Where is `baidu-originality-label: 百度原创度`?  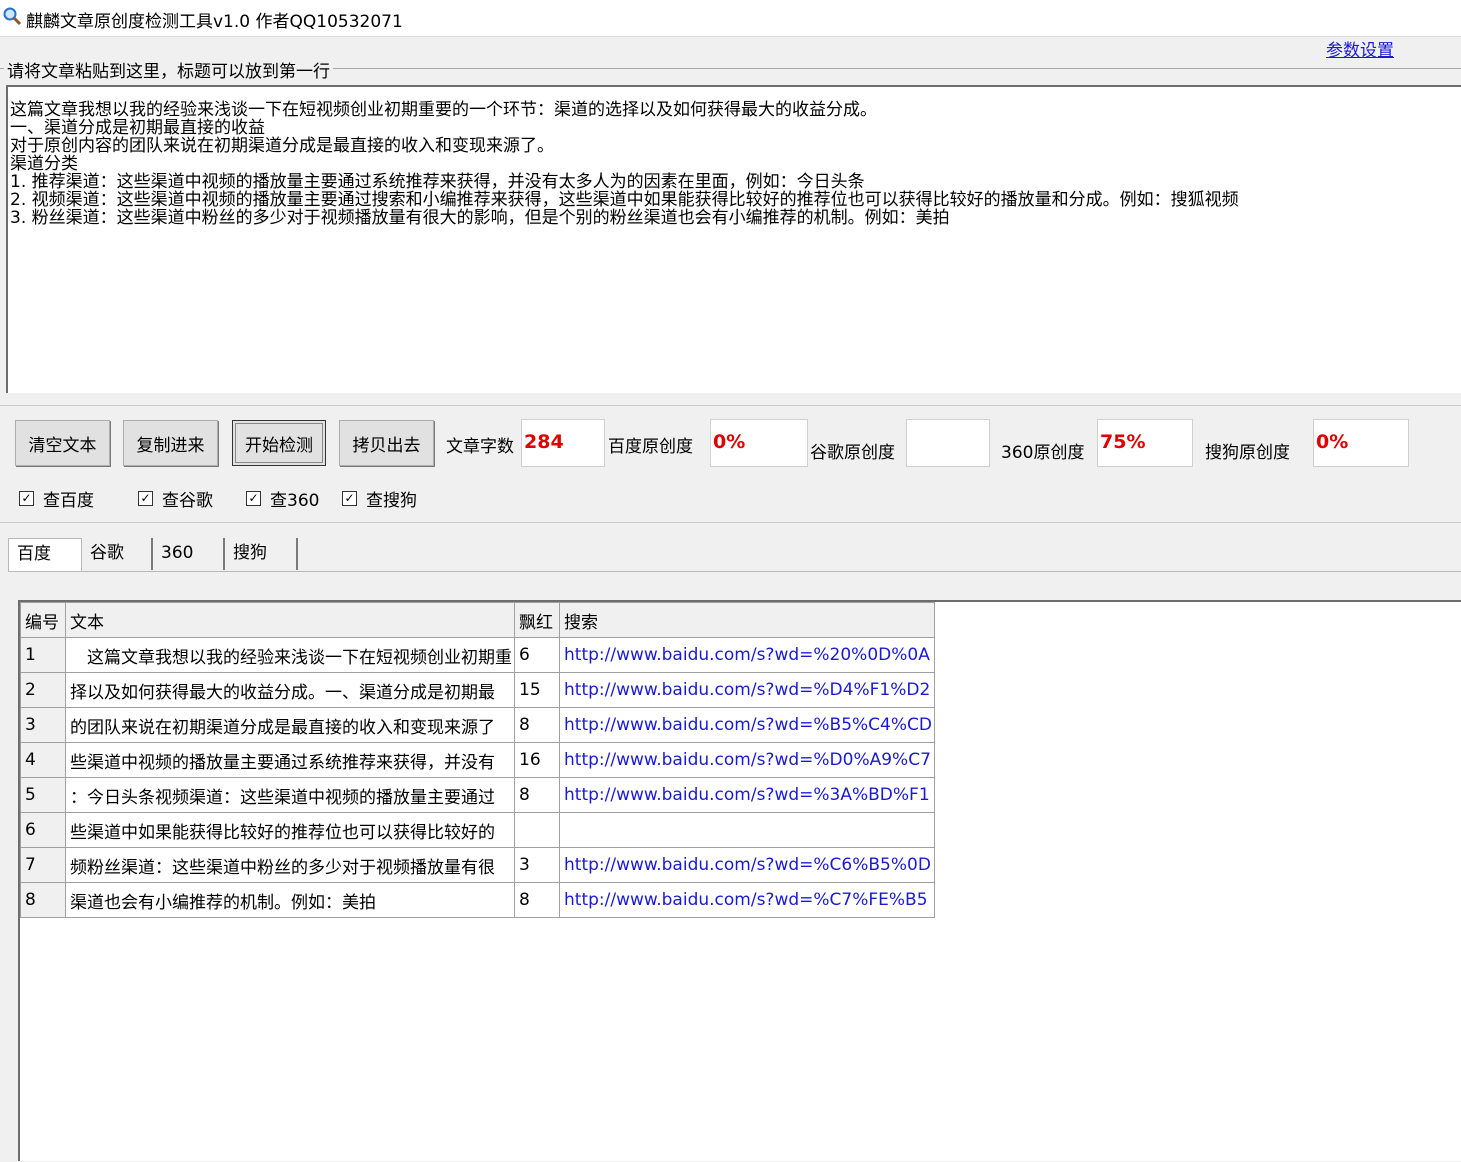
baidu-originality-label: 百度原创度 is located at coordinates (650, 447).